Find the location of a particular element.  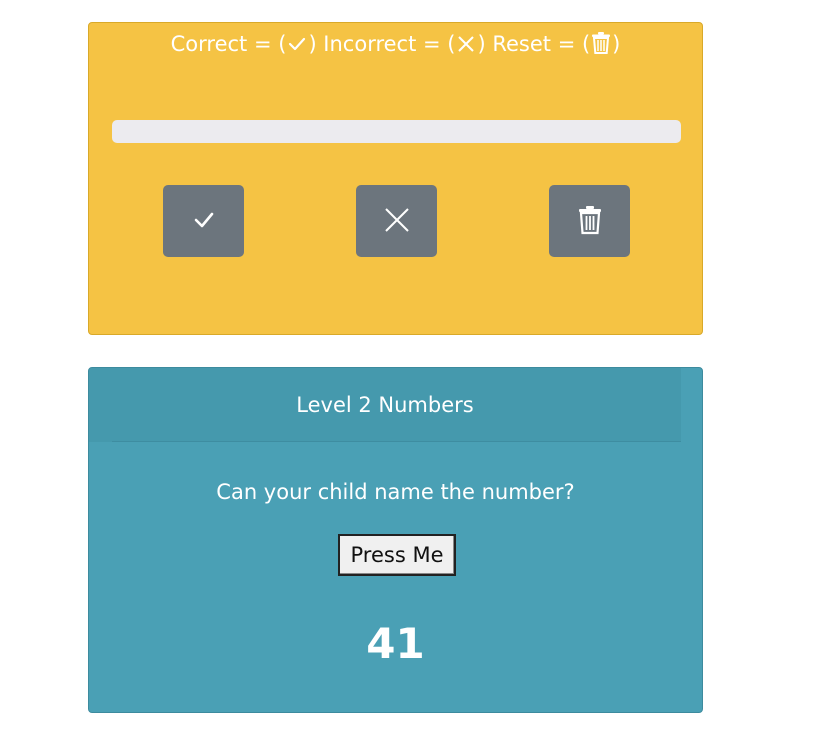

correct-button is located at coordinates (203, 221).